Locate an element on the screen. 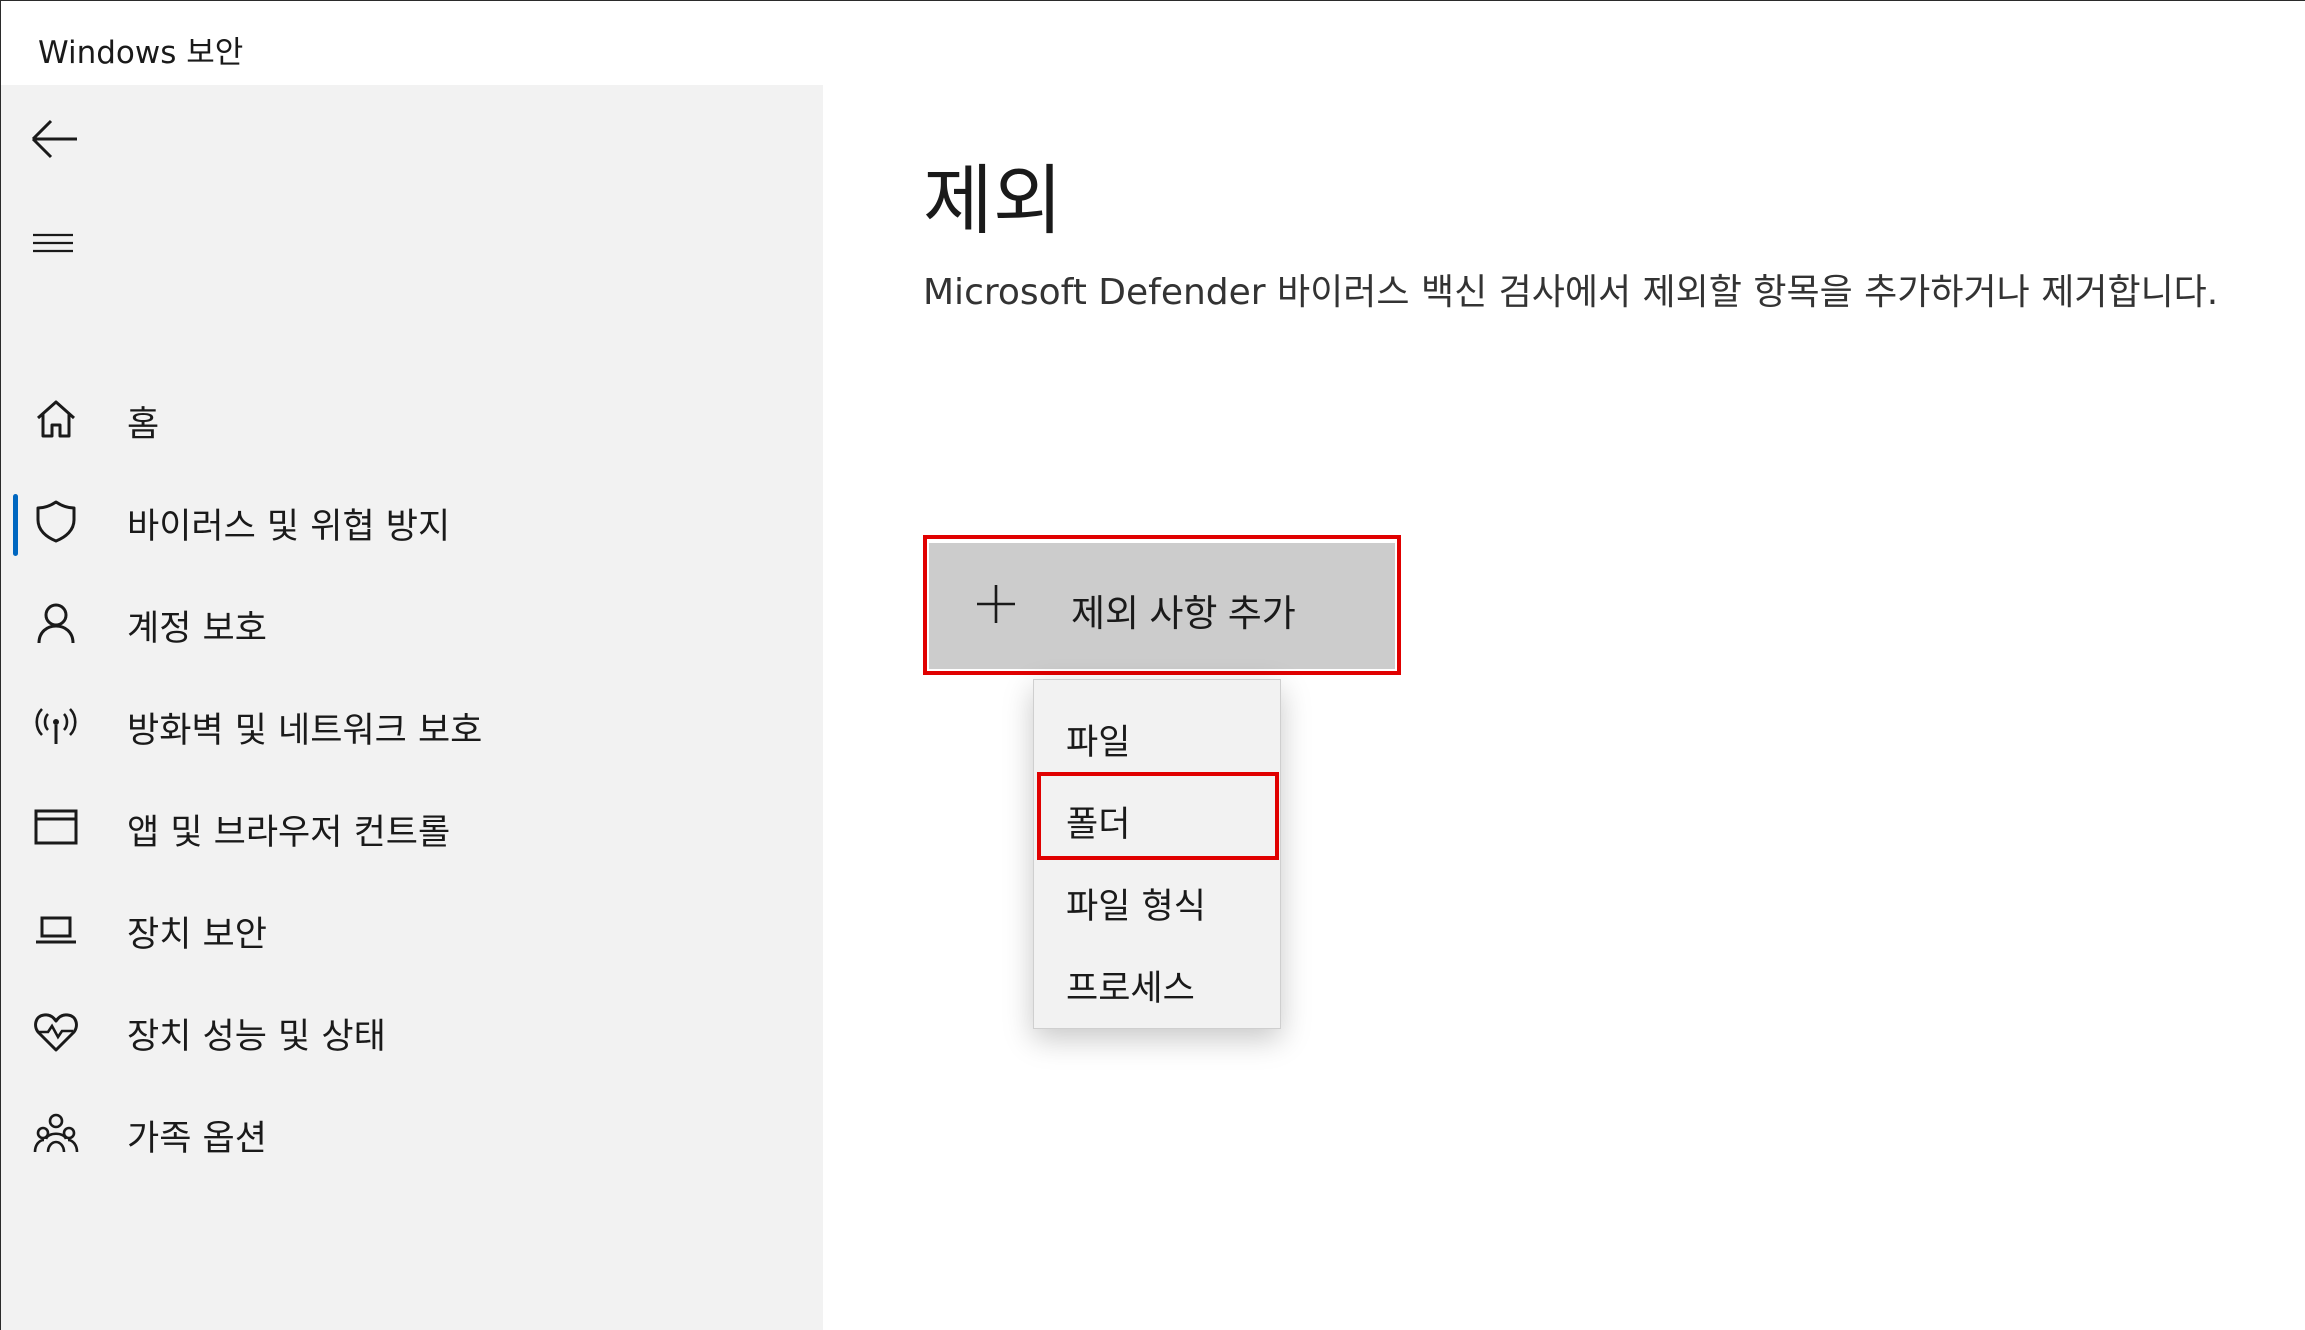 The width and height of the screenshot is (2305, 1330). hamburger-icon is located at coordinates (53, 243).